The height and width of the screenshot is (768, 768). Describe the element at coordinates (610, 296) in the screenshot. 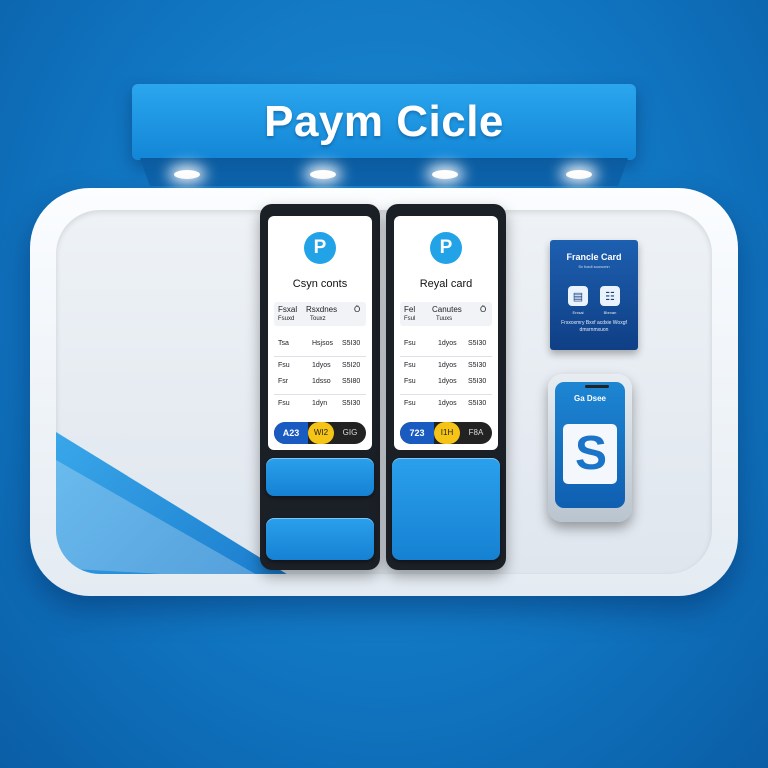

I see `receipt-icon: ☷` at that location.